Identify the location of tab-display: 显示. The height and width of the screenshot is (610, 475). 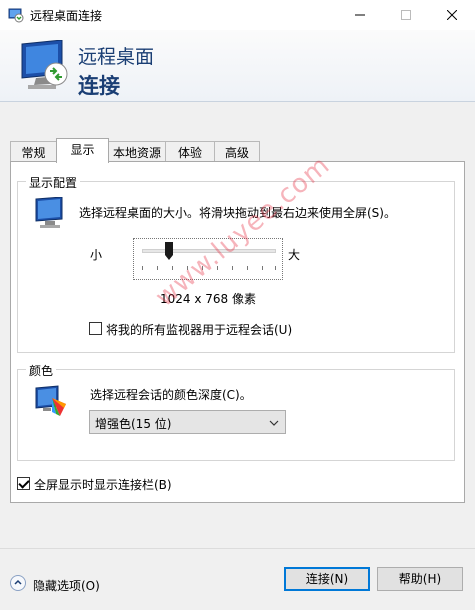
(82, 150).